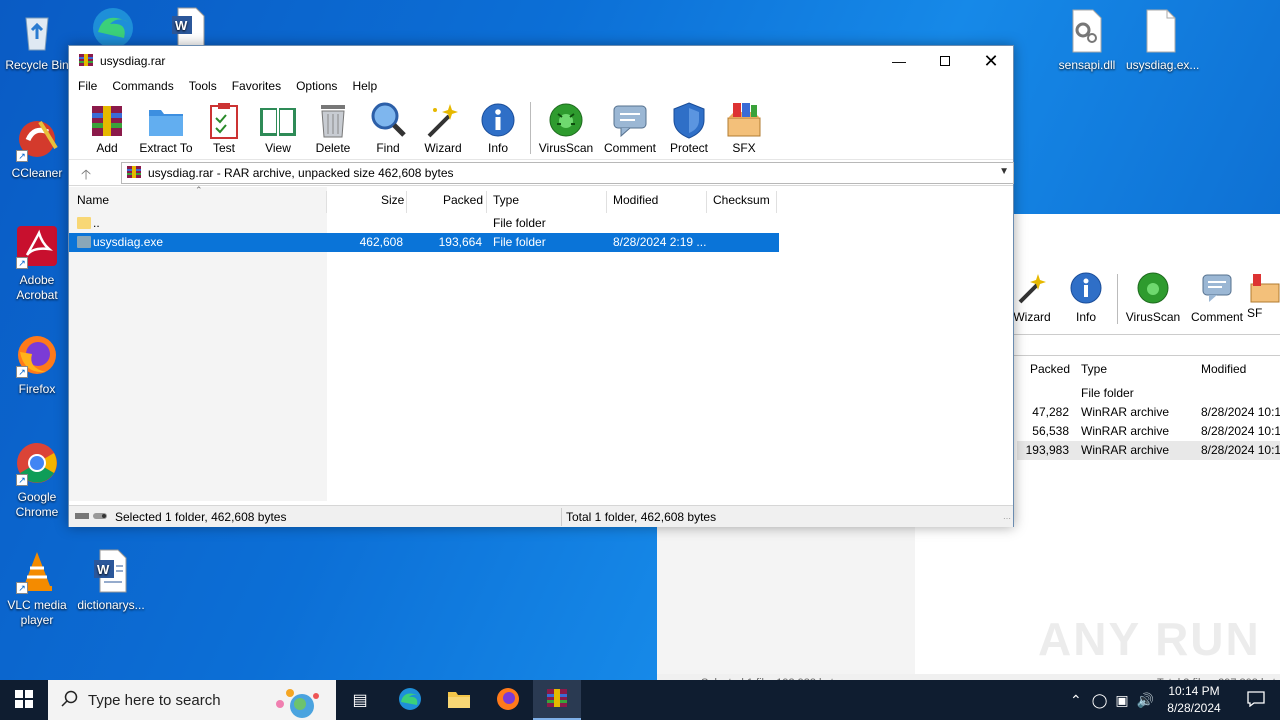 The image size is (1280, 720). Describe the element at coordinates (443, 148) in the screenshot. I see `toolbar-label: Wizard` at that location.